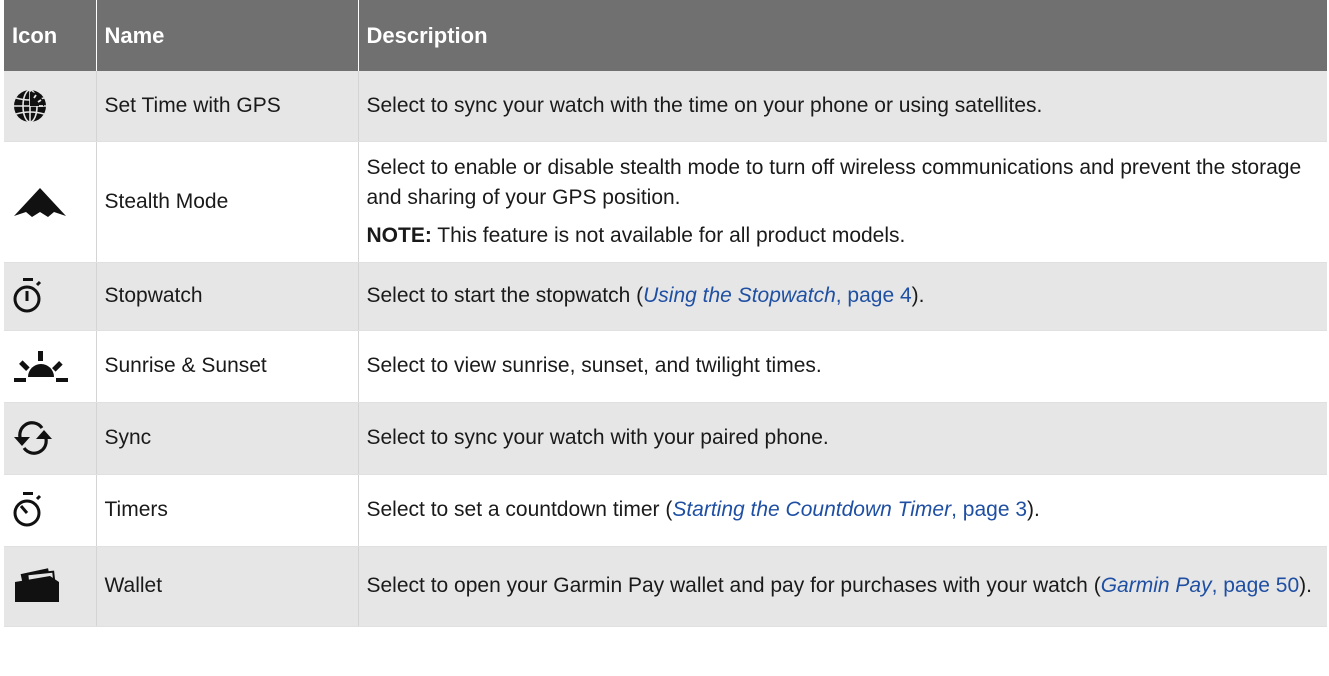 The width and height of the screenshot is (1329, 676). Describe the element at coordinates (842, 35) in the screenshot. I see `header-description: Description` at that location.